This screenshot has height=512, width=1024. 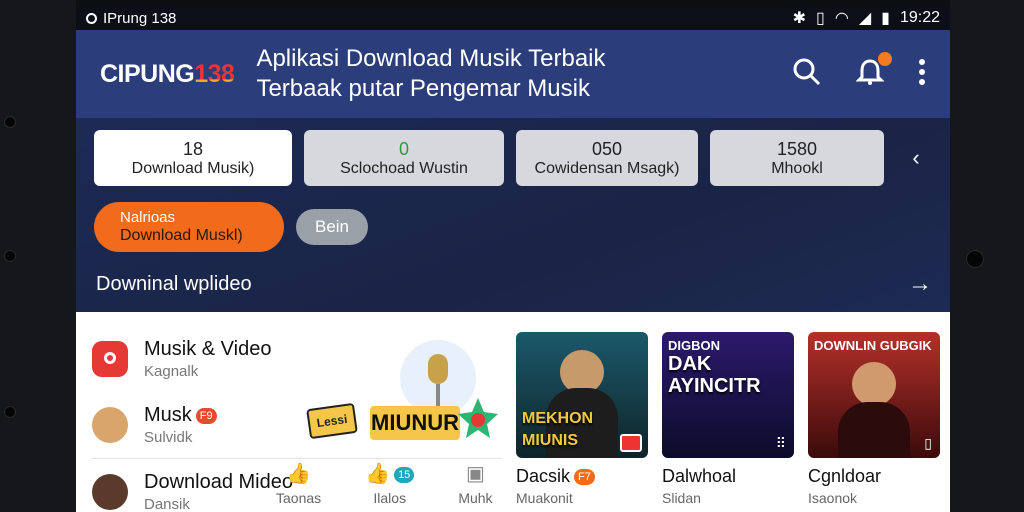 I want to click on notification-badge, so click(x=885, y=58).